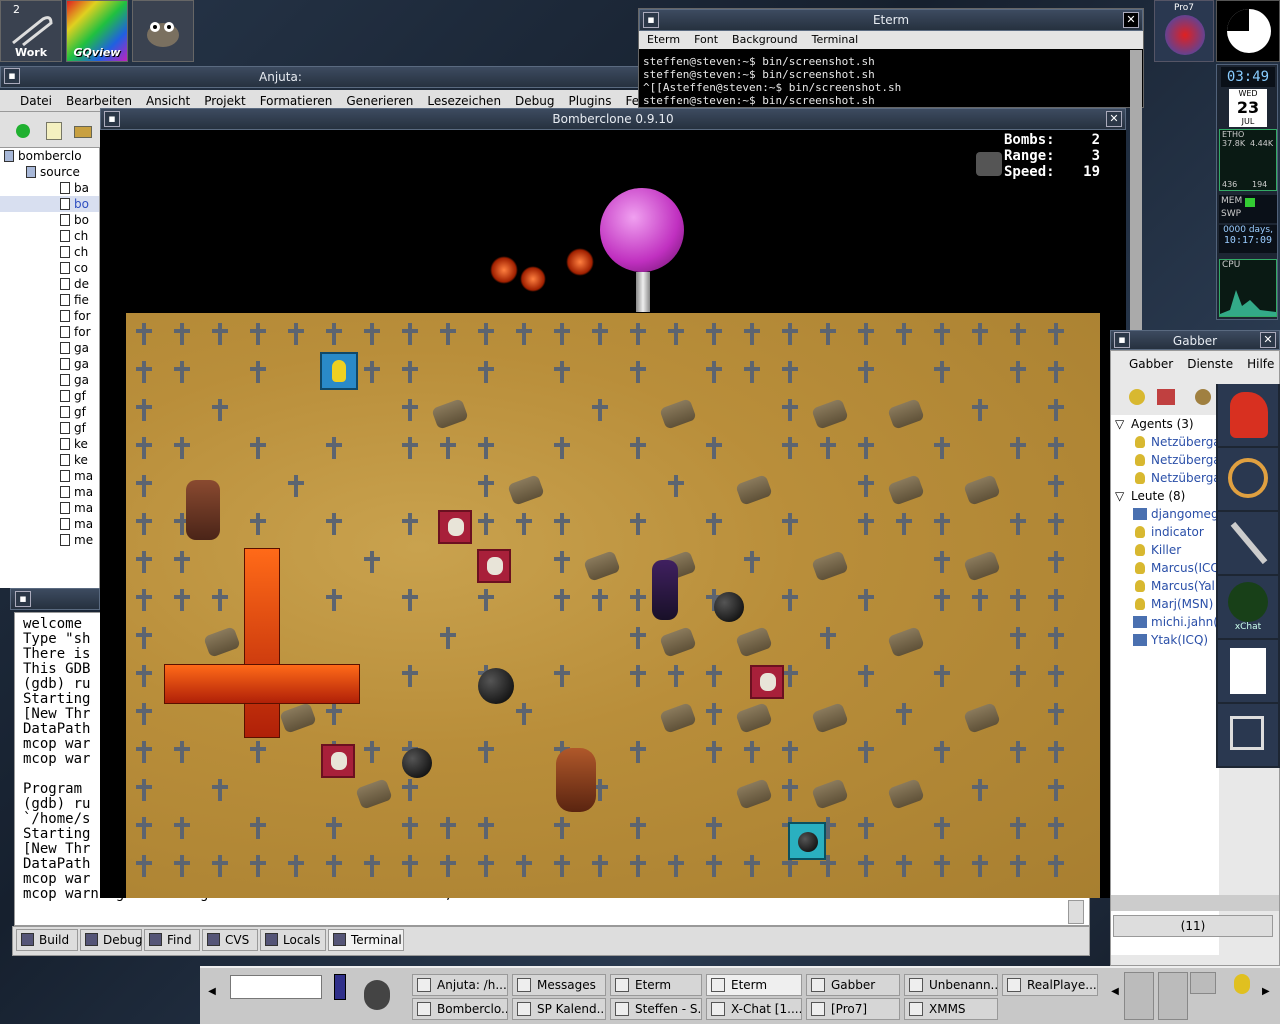 Image resolution: width=1280 pixels, height=1024 pixels. What do you see at coordinates (296, 101) in the screenshot?
I see `menu-formatieren: Formatieren` at bounding box center [296, 101].